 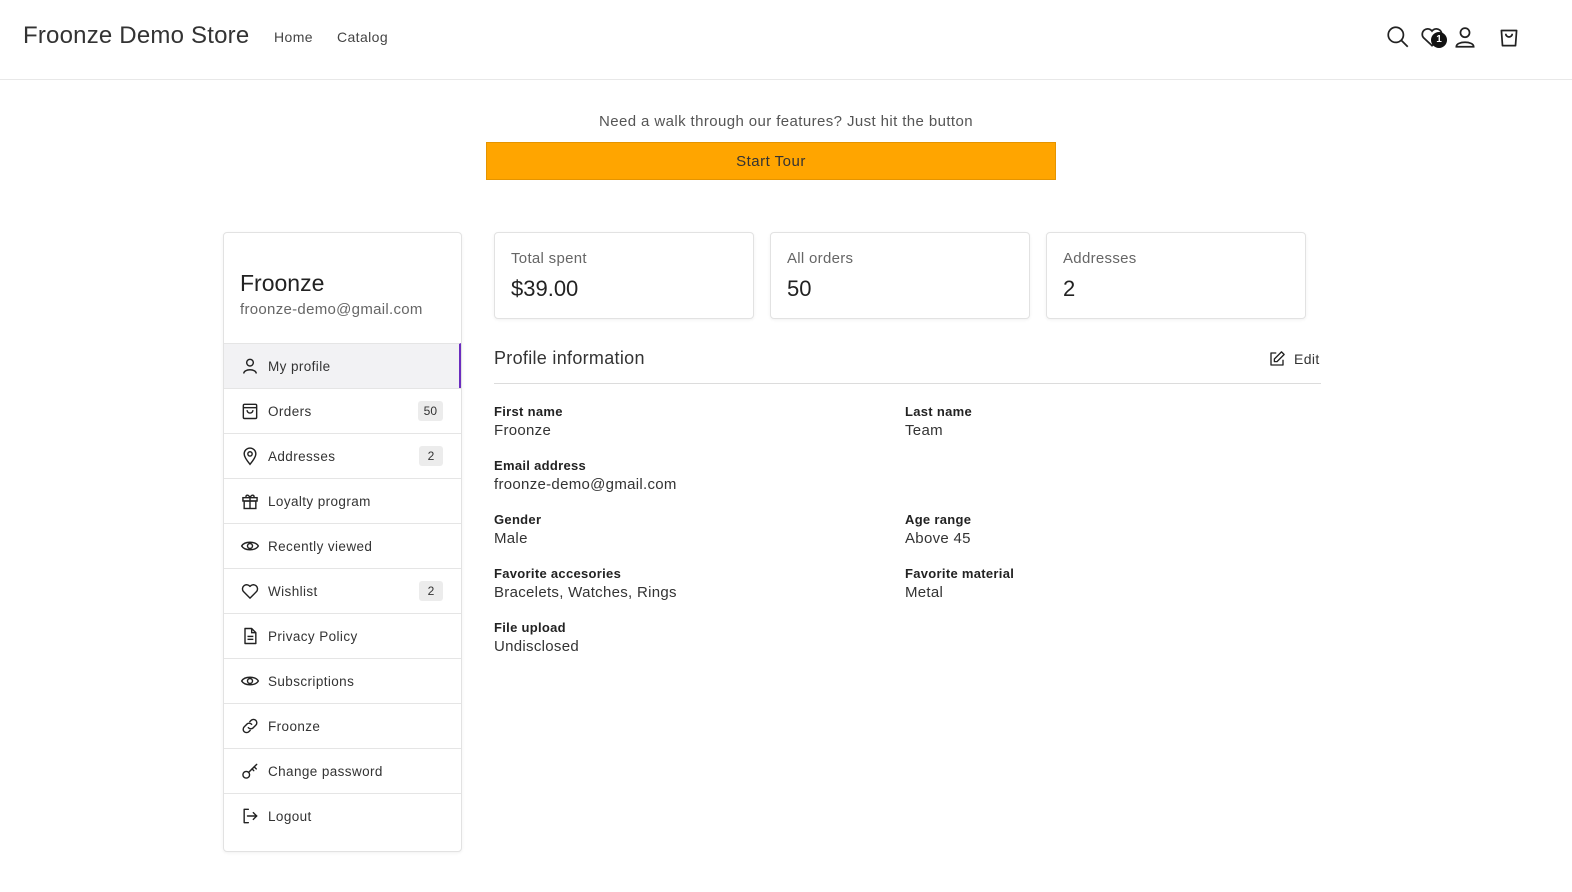 I want to click on stat-card-addresses: Addresses 2, so click(x=1176, y=275).